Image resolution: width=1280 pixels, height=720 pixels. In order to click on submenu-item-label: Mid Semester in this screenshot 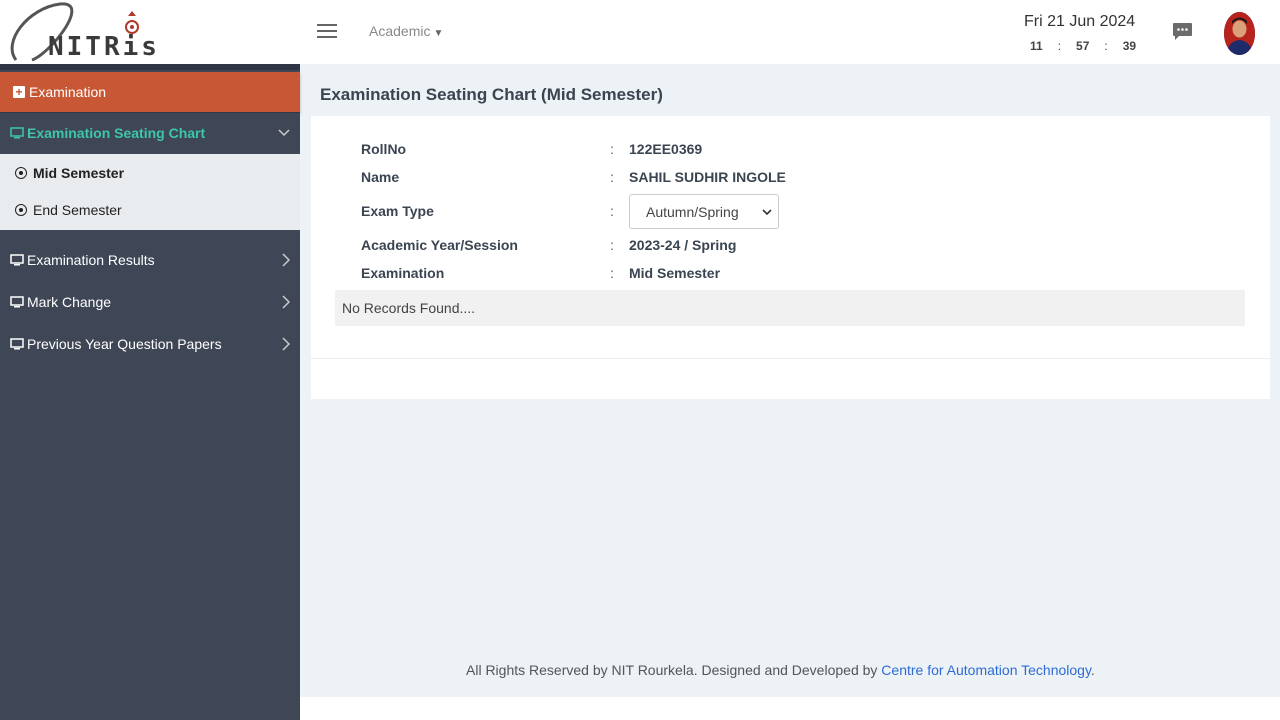, I will do `click(79, 173)`.